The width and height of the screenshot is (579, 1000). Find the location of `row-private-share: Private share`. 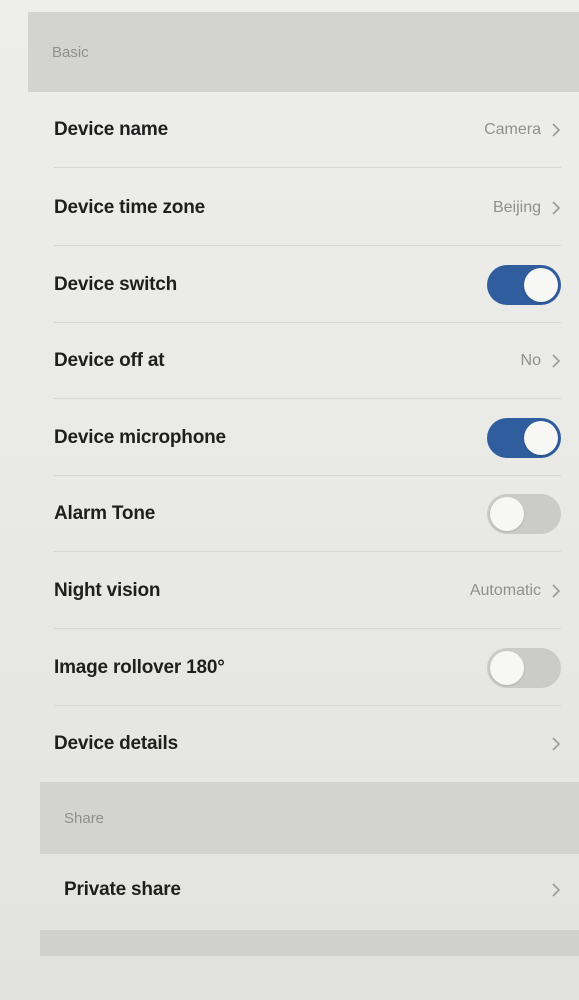

row-private-share: Private share is located at coordinates (312, 890).